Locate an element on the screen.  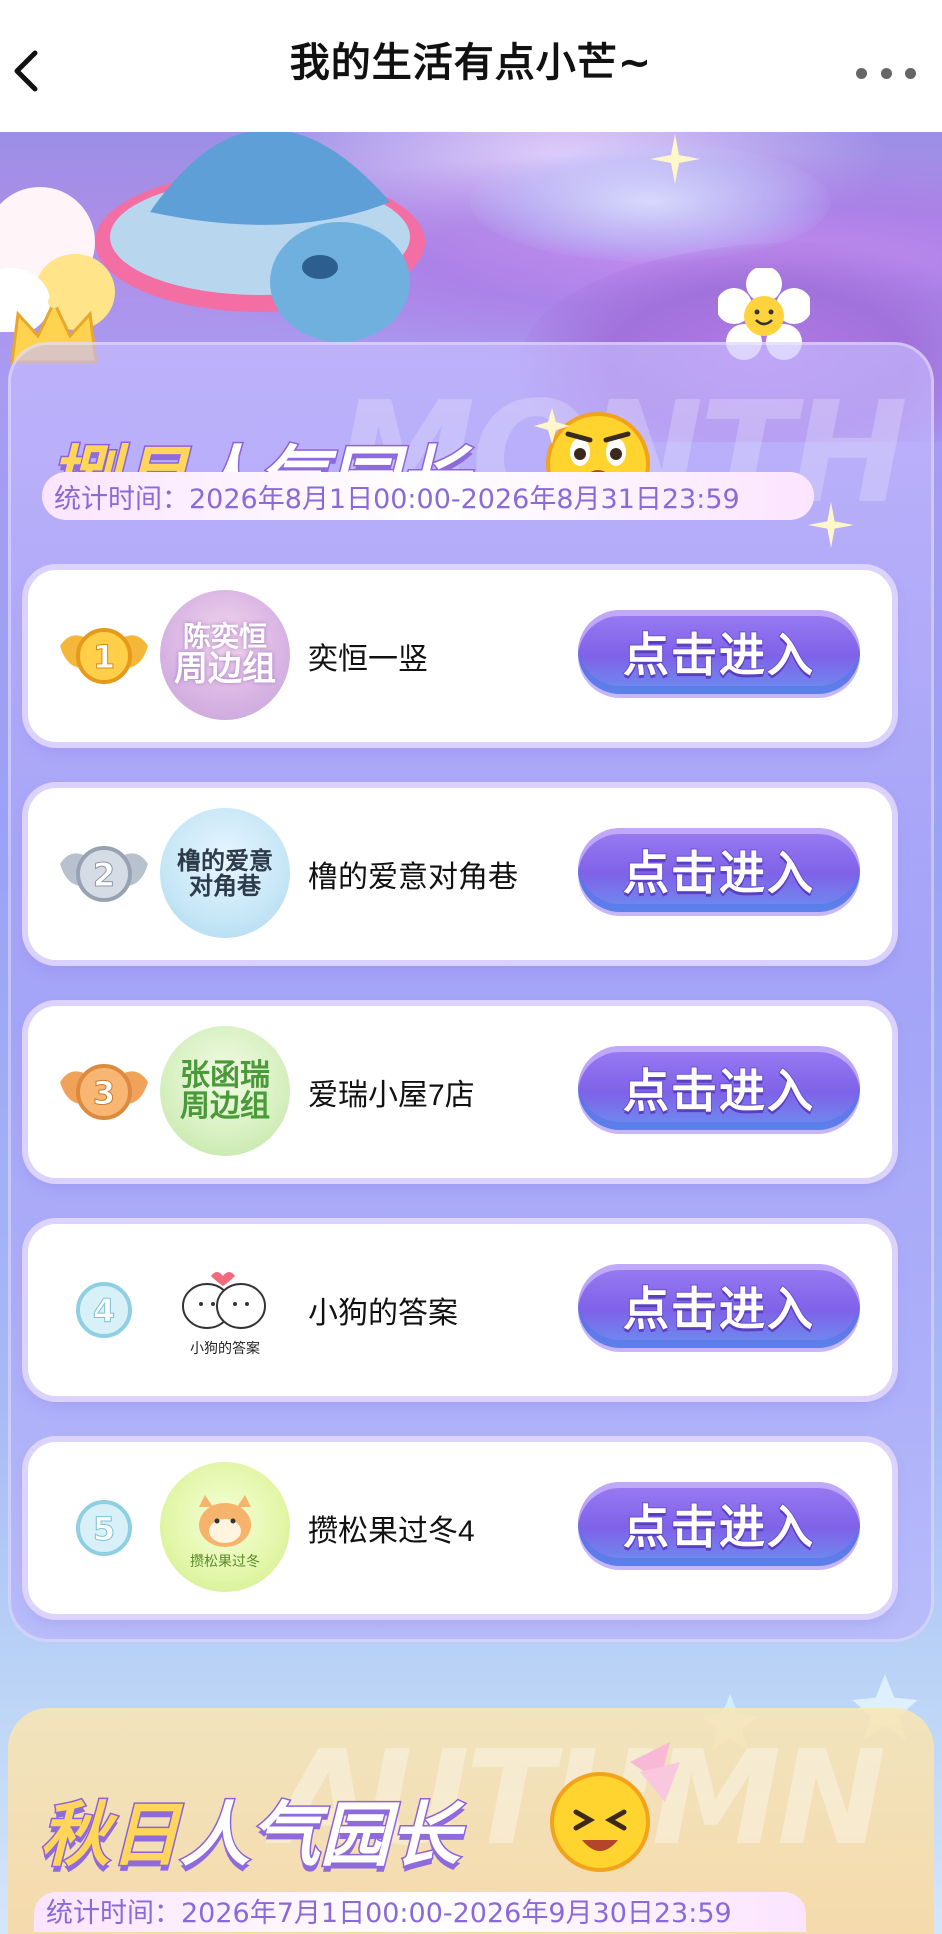
silver-medal-icon: 2 is located at coordinates (104, 874).